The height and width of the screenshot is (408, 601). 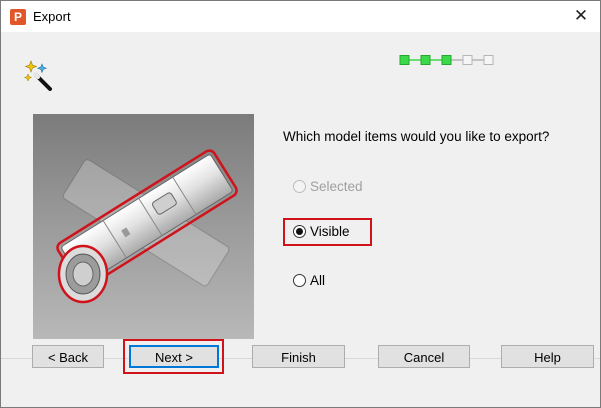 What do you see at coordinates (547, 356) in the screenshot?
I see `help-button: Help` at bounding box center [547, 356].